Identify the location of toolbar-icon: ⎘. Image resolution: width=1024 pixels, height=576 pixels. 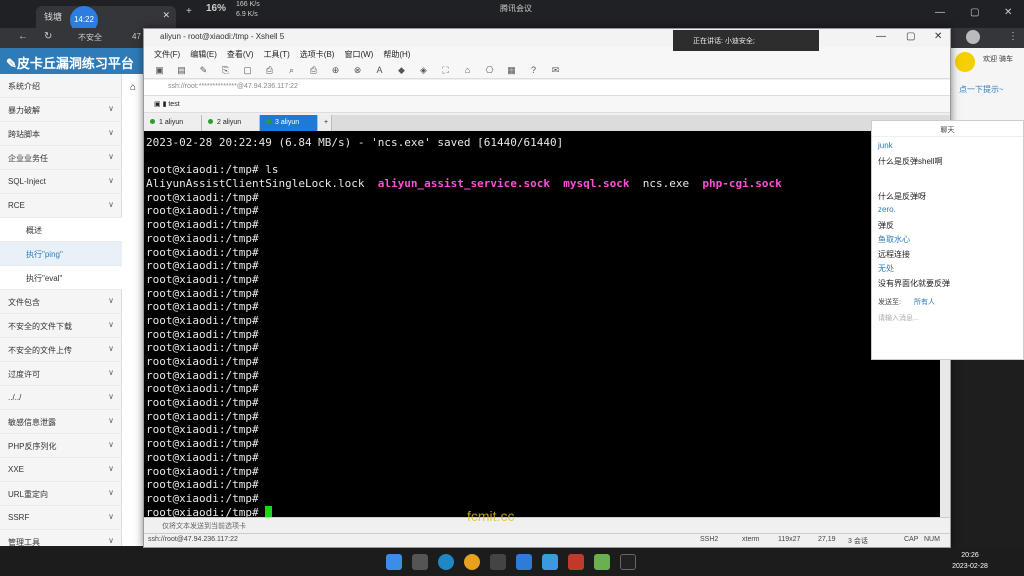
(225, 70).